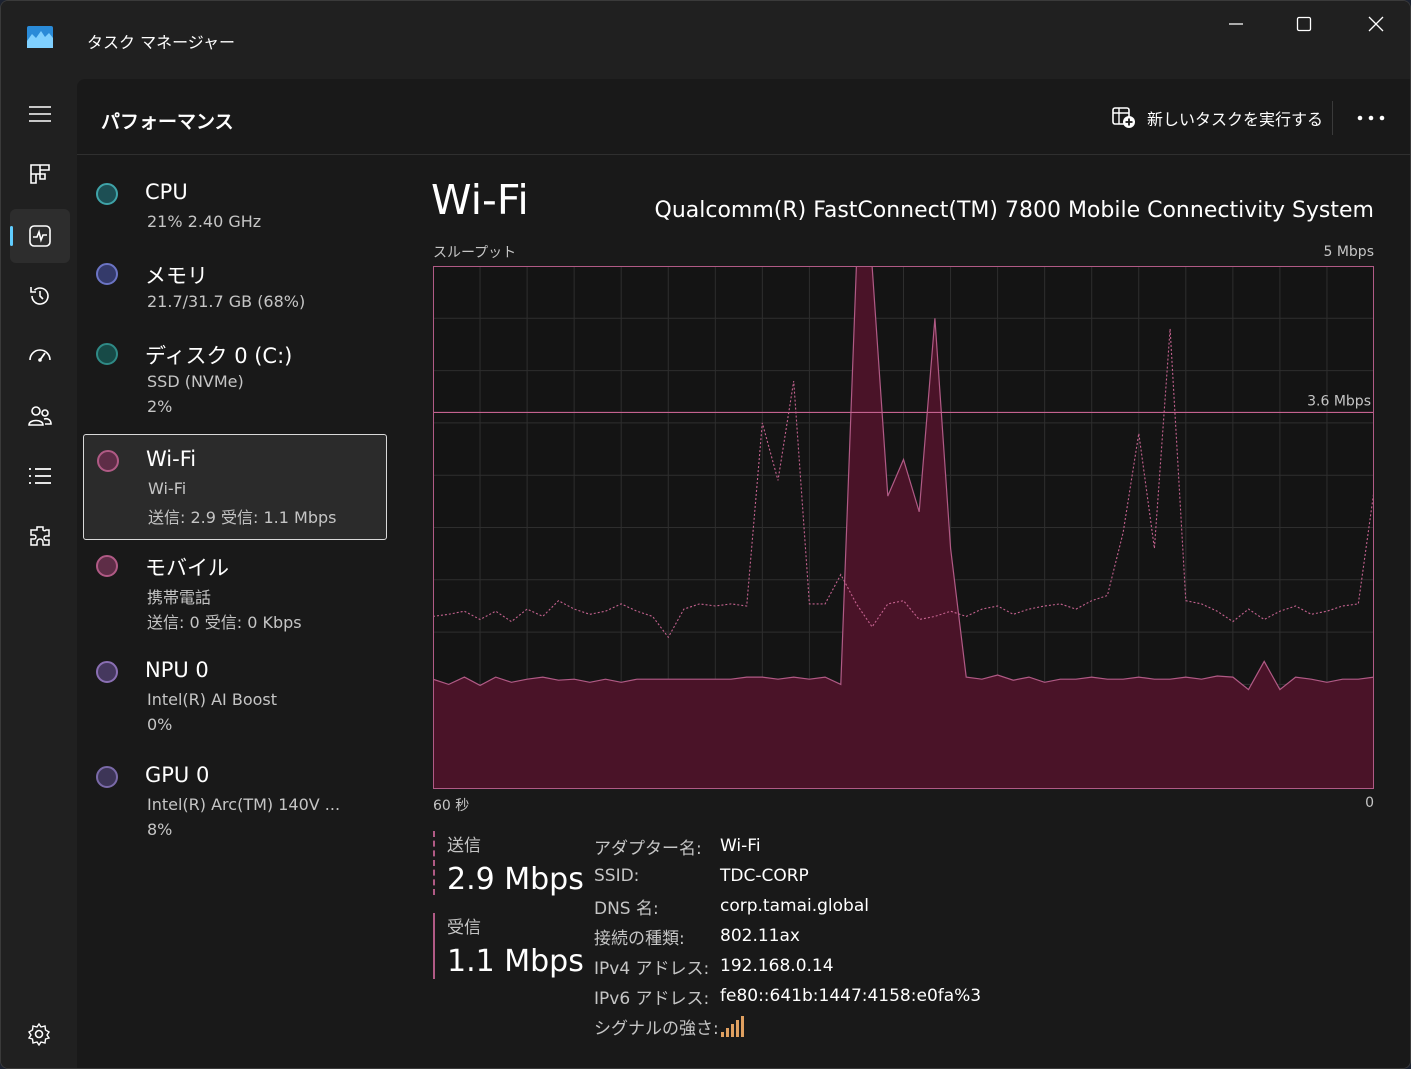 This screenshot has height=1069, width=1411. Describe the element at coordinates (626, 908) in the screenshot. I see `detail-label: DNS 名:` at that location.